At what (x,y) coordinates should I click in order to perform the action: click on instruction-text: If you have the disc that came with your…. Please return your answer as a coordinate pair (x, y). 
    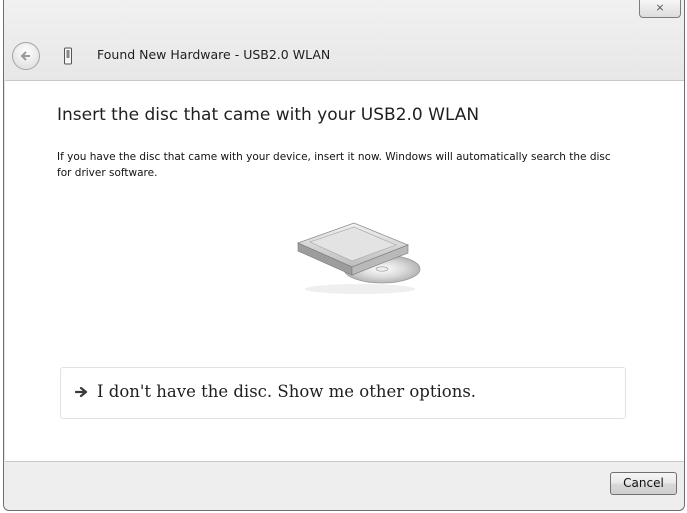
    Looking at the image, I should click on (334, 165).